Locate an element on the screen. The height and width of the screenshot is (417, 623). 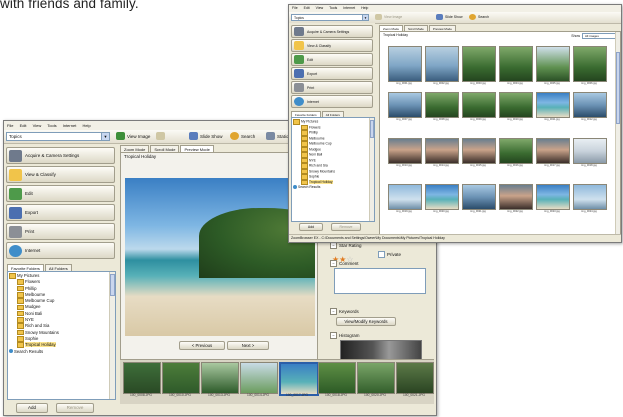
thumbnail-item: img_0003.jpg is located at coordinates (479, 65).